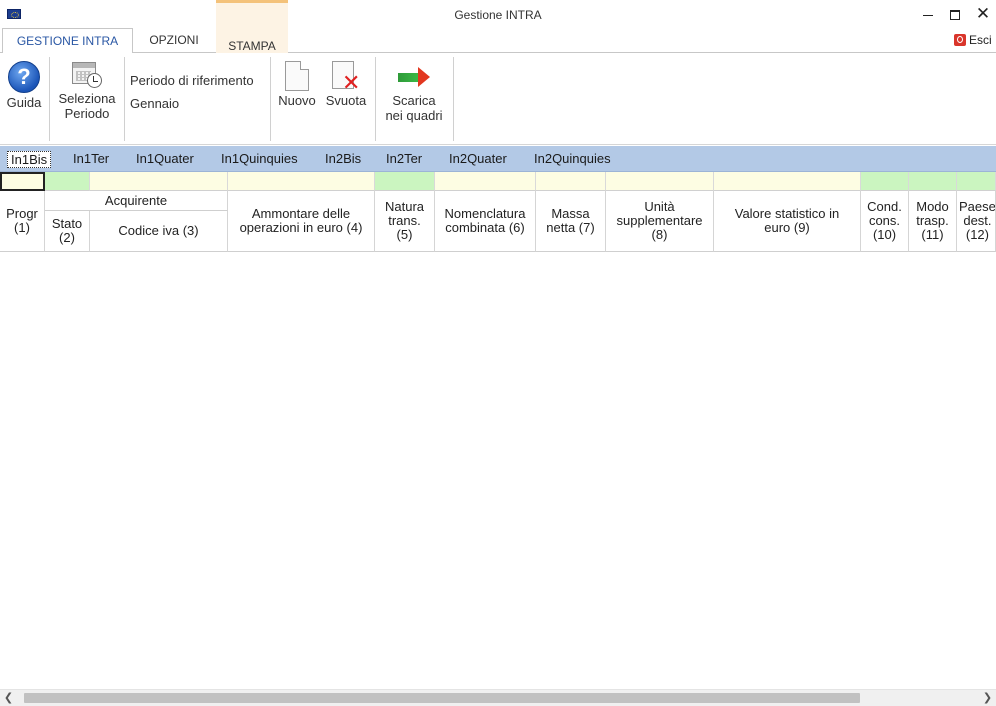 This screenshot has height=706, width=996. Describe the element at coordinates (67, 231) in the screenshot. I see `col-header-stato: Stato (2)` at that location.